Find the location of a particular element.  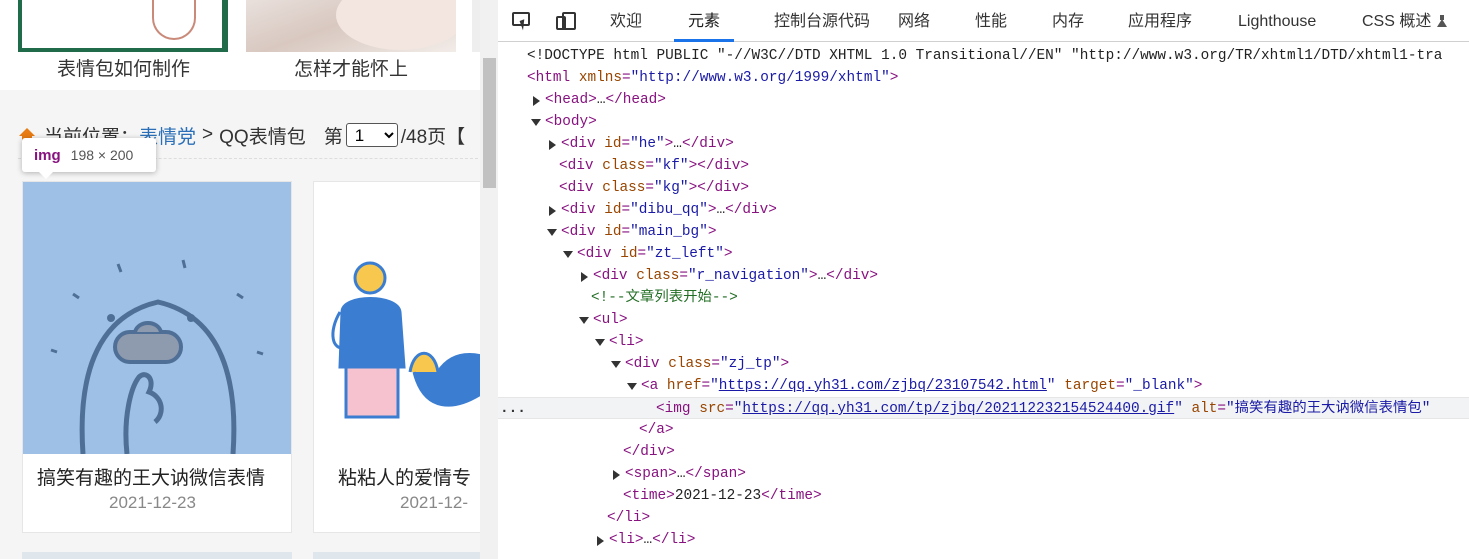

scrollbar-thumb is located at coordinates (489, 123).